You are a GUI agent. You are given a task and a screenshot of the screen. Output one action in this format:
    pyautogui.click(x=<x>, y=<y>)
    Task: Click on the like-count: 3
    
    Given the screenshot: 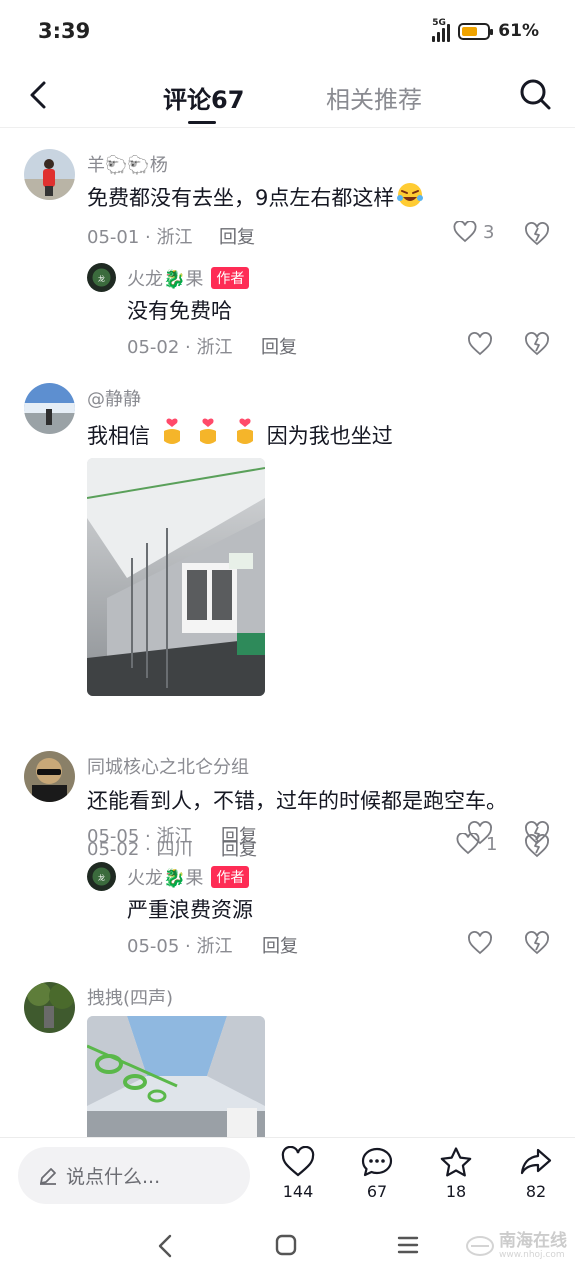 What is the action you would take?
    pyautogui.click(x=489, y=232)
    